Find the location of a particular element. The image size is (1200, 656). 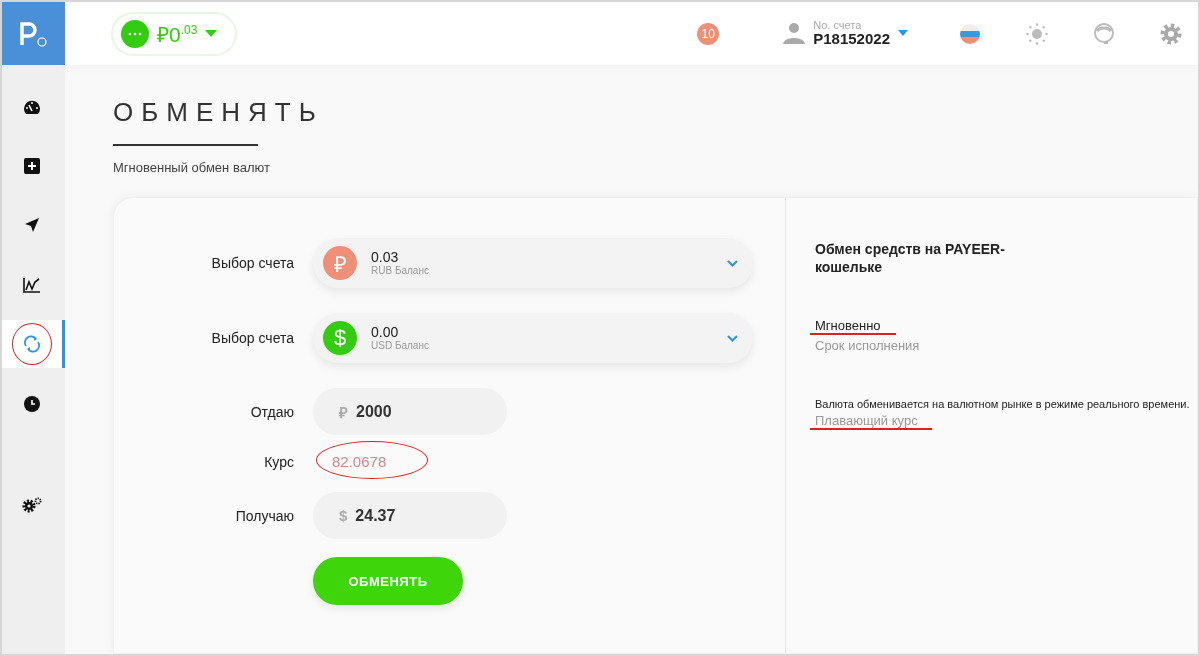

account-amount: 0.03 is located at coordinates (385, 257).